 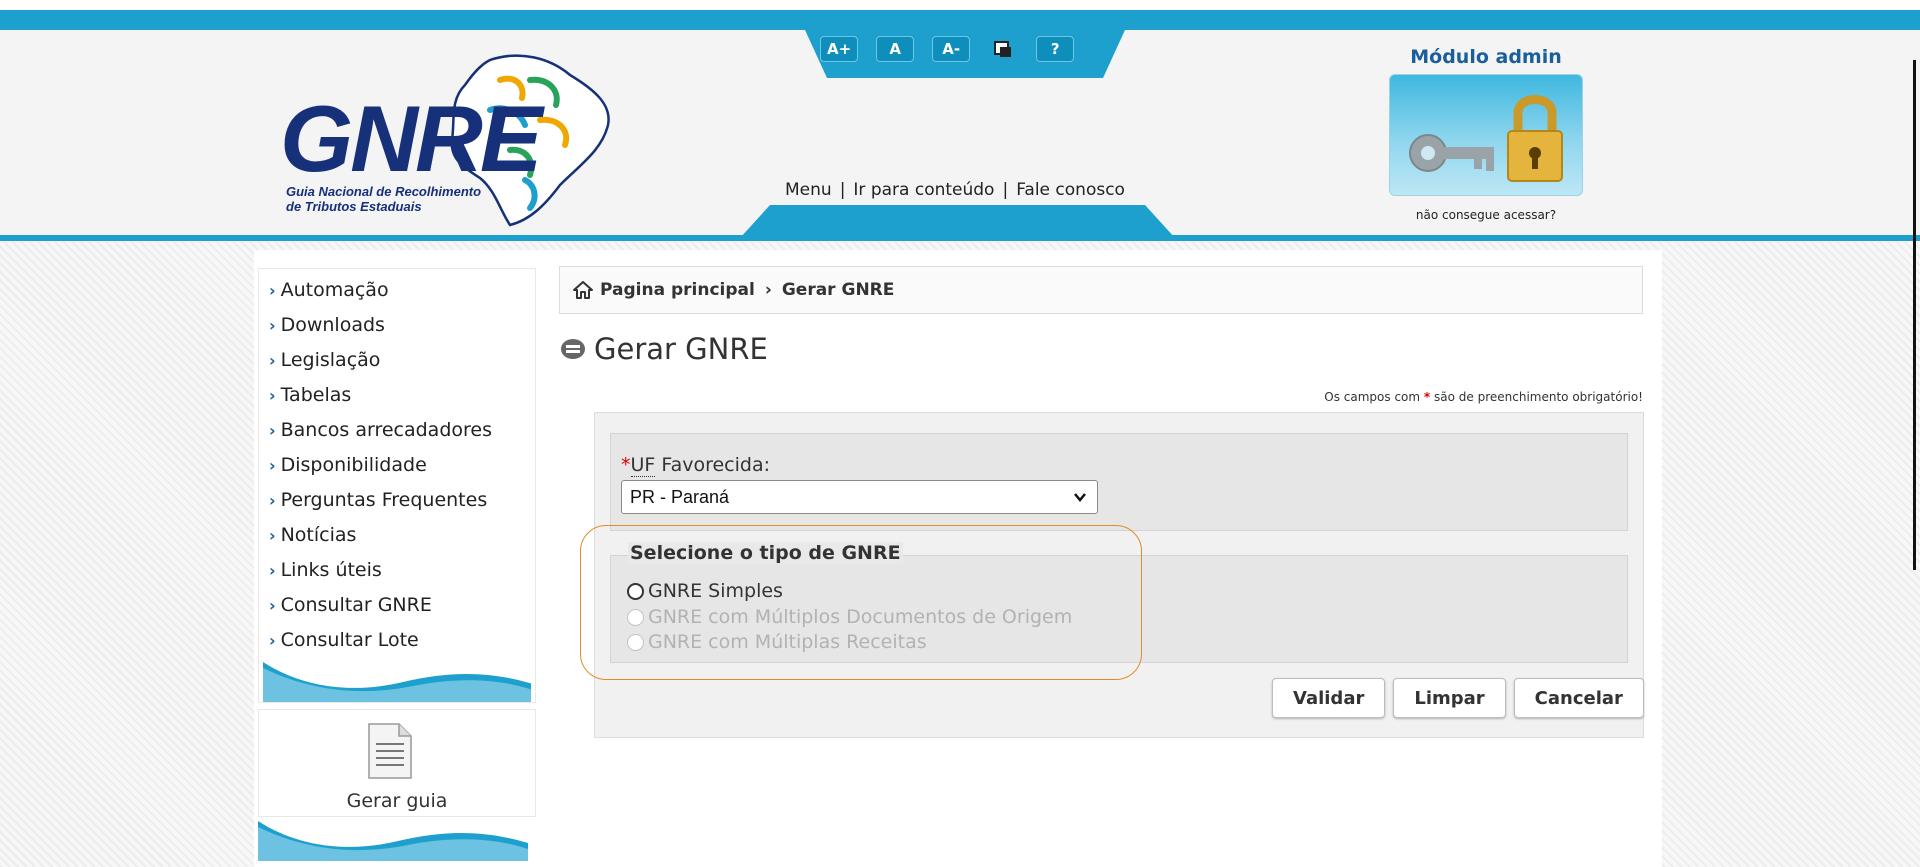 What do you see at coordinates (960, 5) in the screenshot?
I see `top-white-bar` at bounding box center [960, 5].